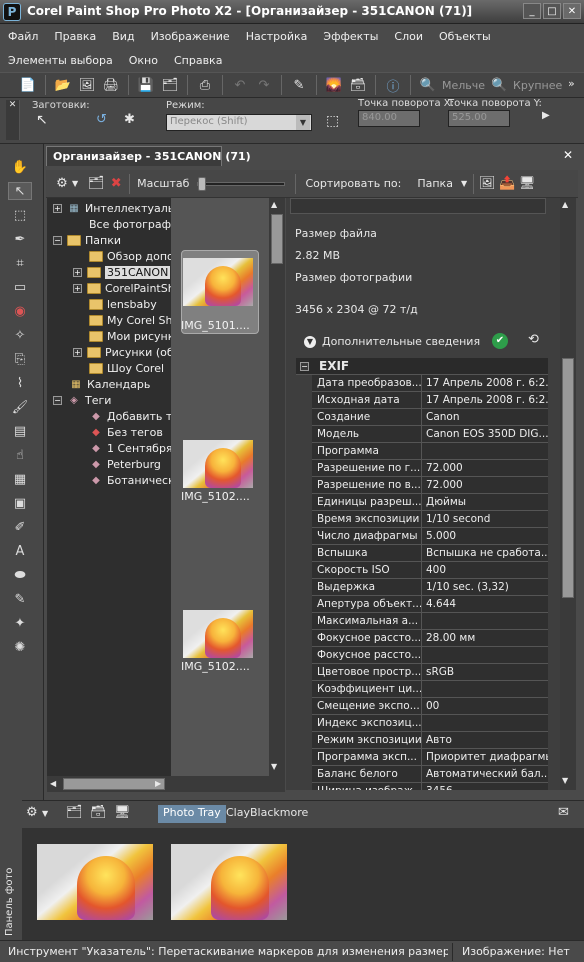 The width and height of the screenshot is (584, 962). I want to click on expand-circle-icon: ▼, so click(310, 342).